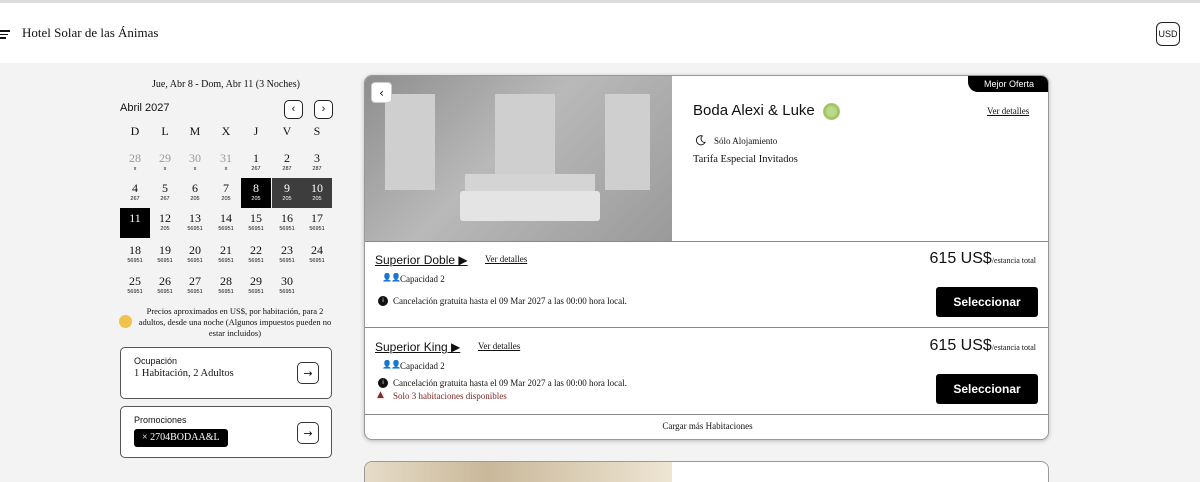 This screenshot has width=1200, height=482. I want to click on photo-back-button: ‹, so click(381, 92).